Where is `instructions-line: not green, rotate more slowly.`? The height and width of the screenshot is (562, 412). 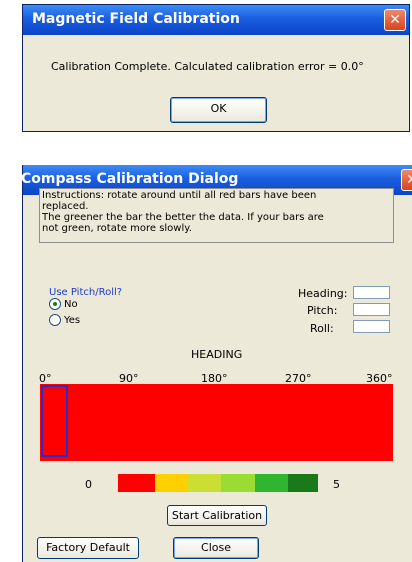 instructions-line: not green, rotate more slowly. is located at coordinates (117, 228).